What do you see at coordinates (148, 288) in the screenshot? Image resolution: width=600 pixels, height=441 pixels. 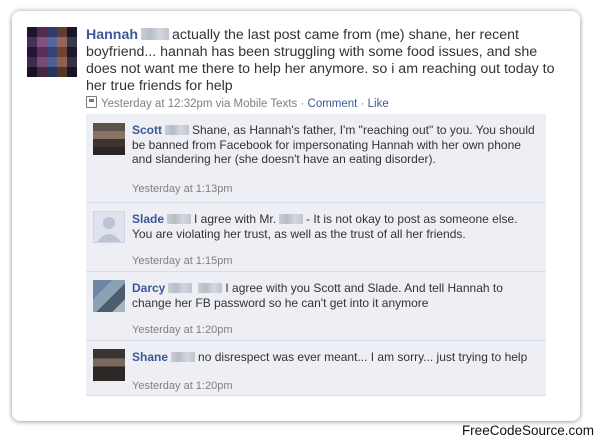 I see `commenter-name: Darcy` at bounding box center [148, 288].